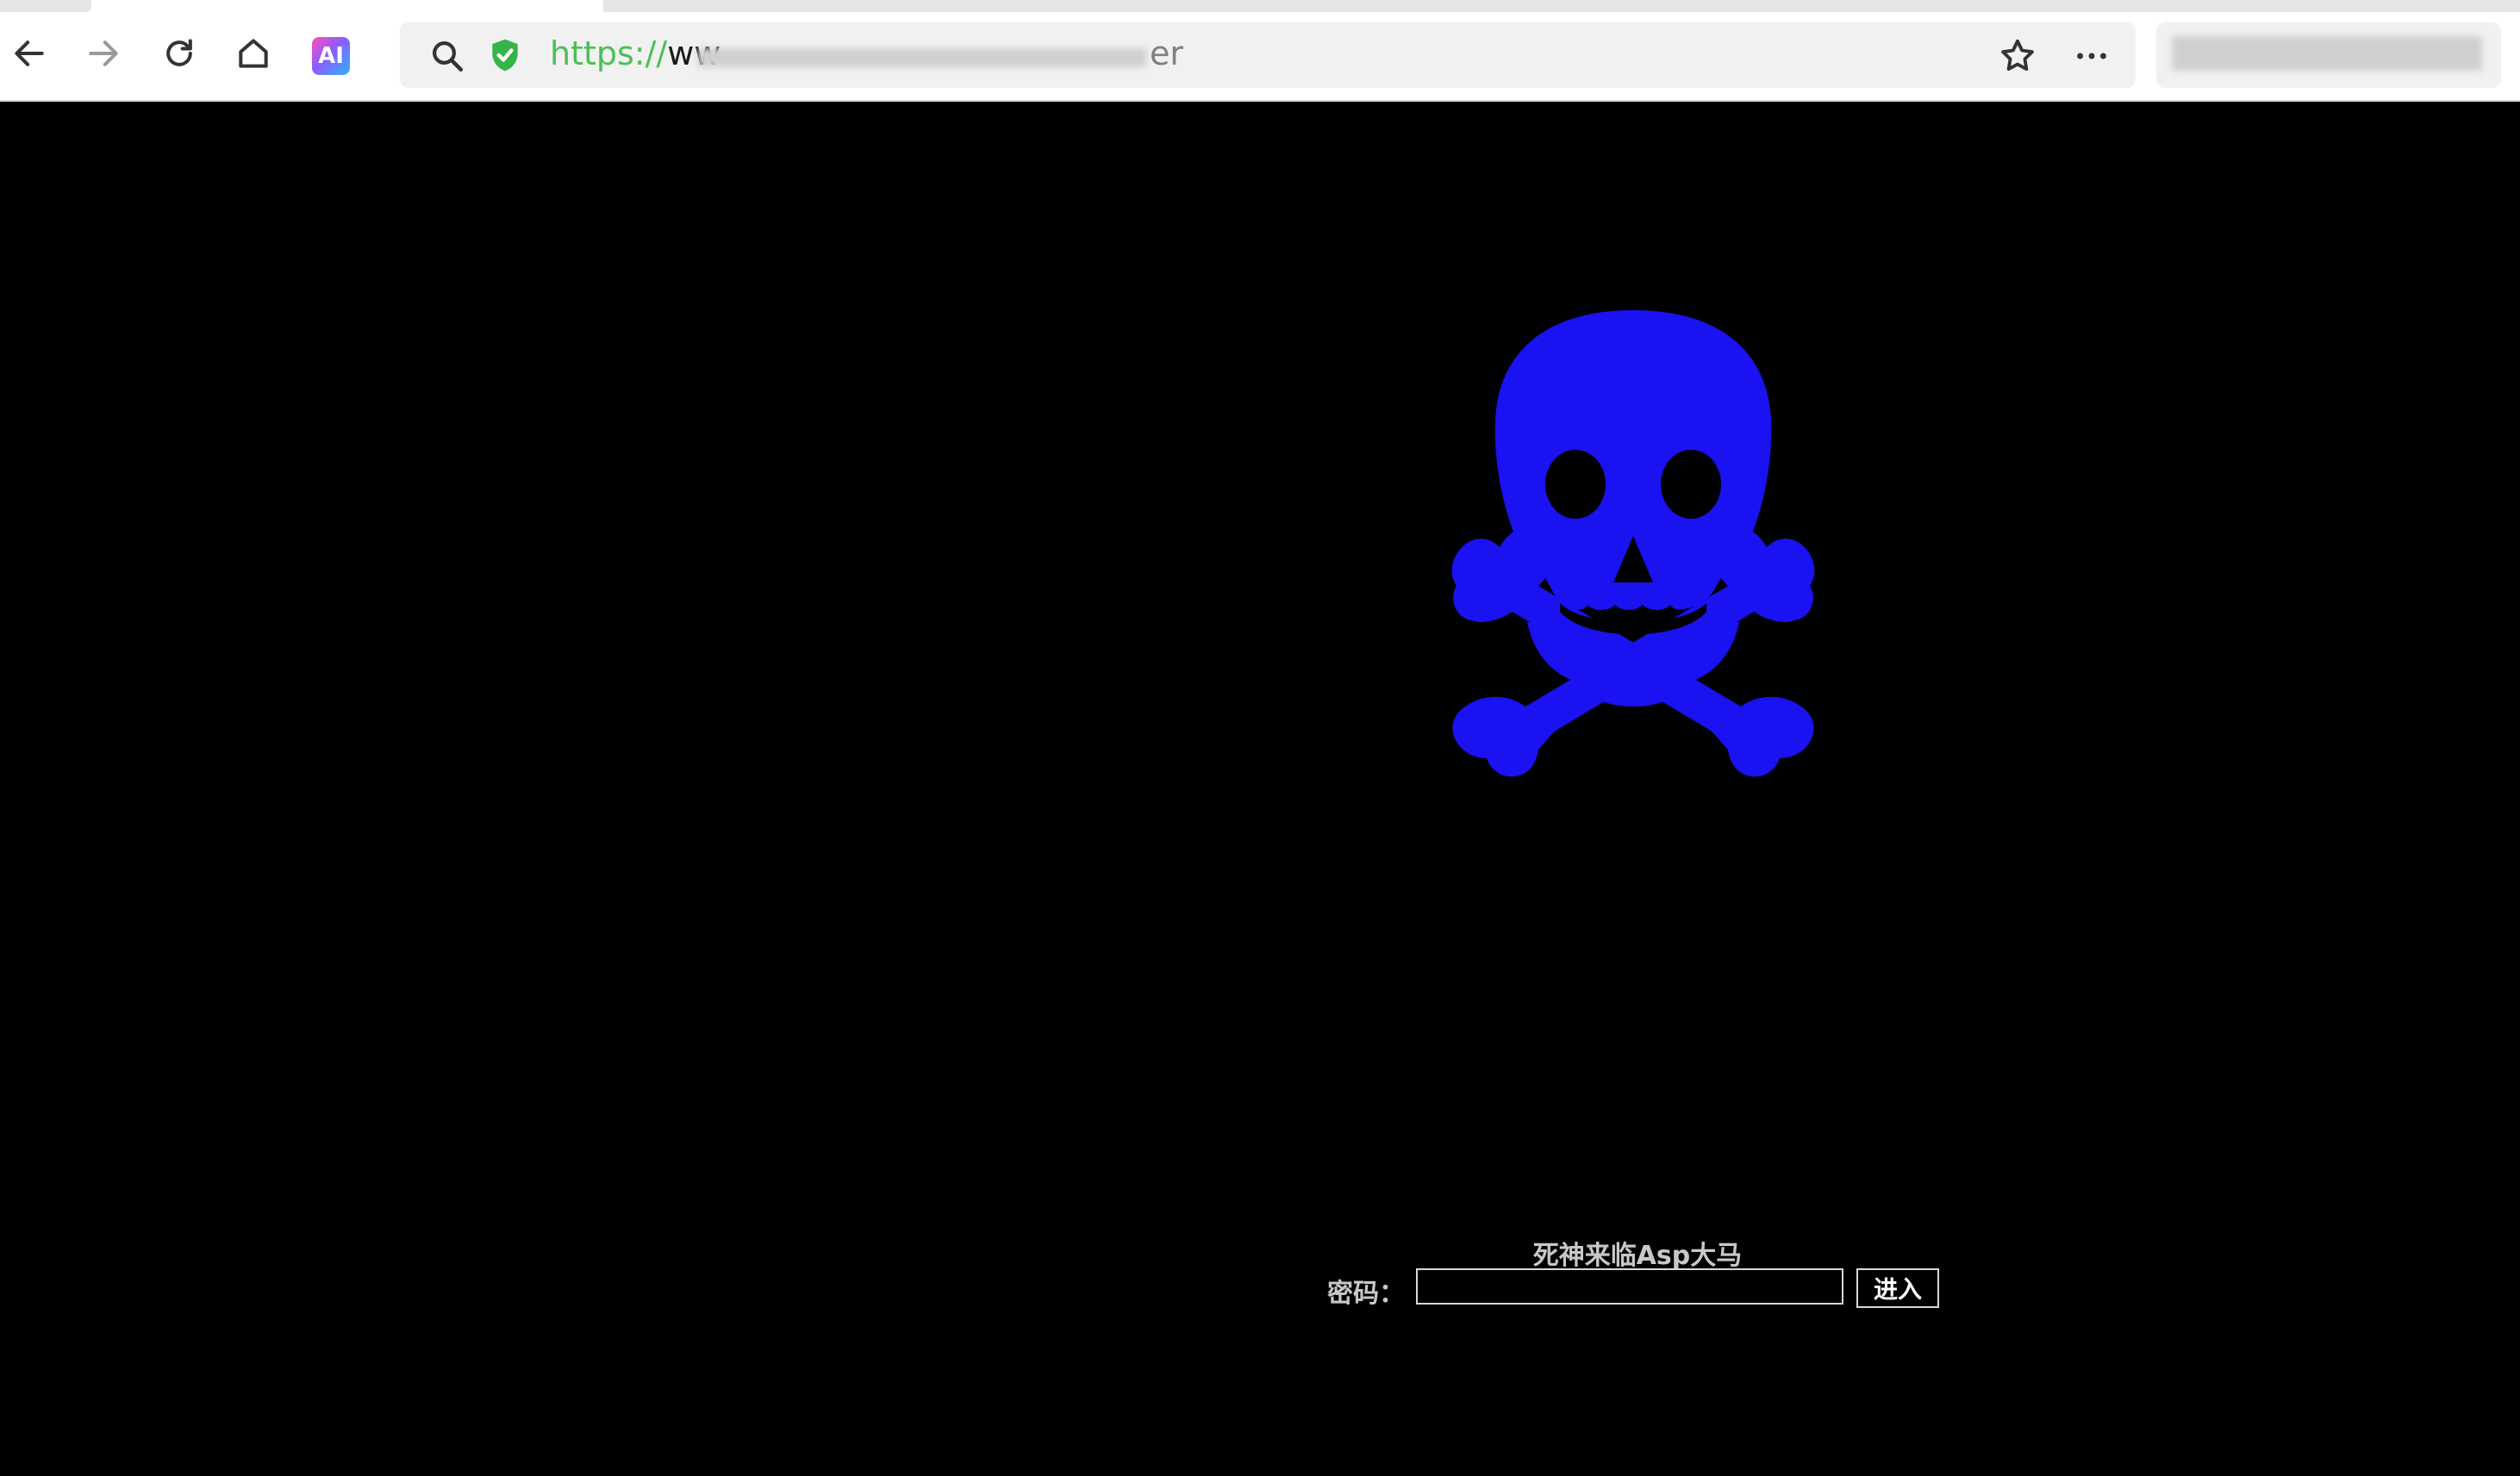 This screenshot has width=2520, height=1476. I want to click on url-scheme: https://, so click(609, 53).